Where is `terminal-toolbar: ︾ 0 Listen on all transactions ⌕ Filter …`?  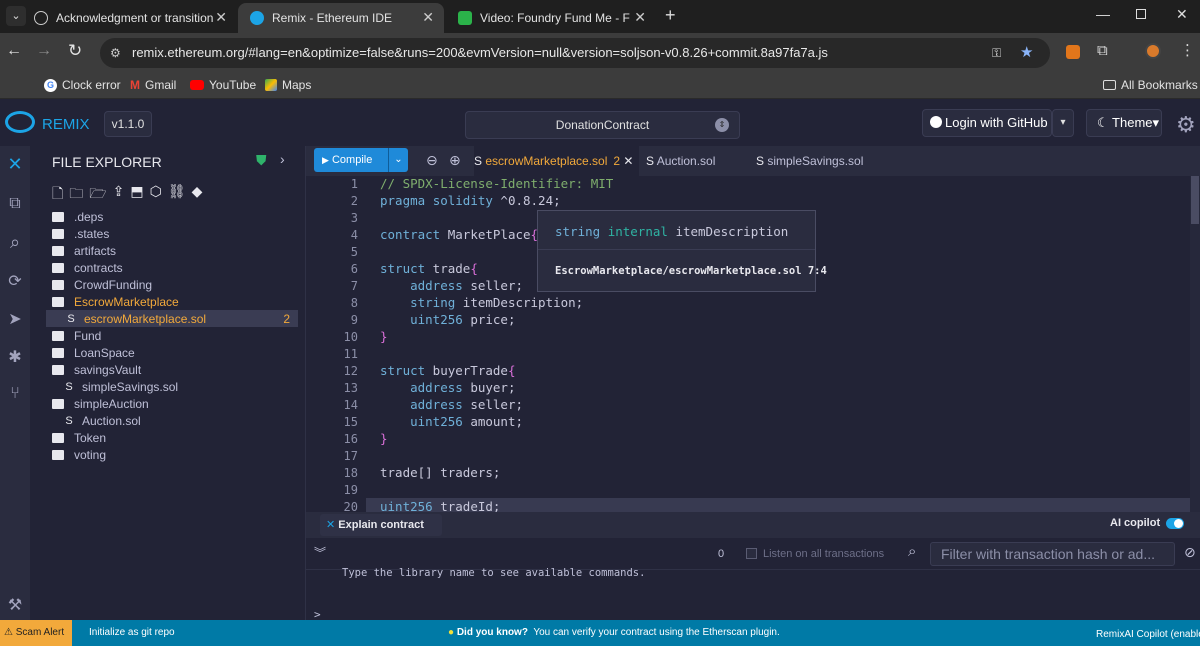
terminal-toolbar: ︾ 0 Listen on all transactions ⌕ Filter … is located at coordinates (753, 554).